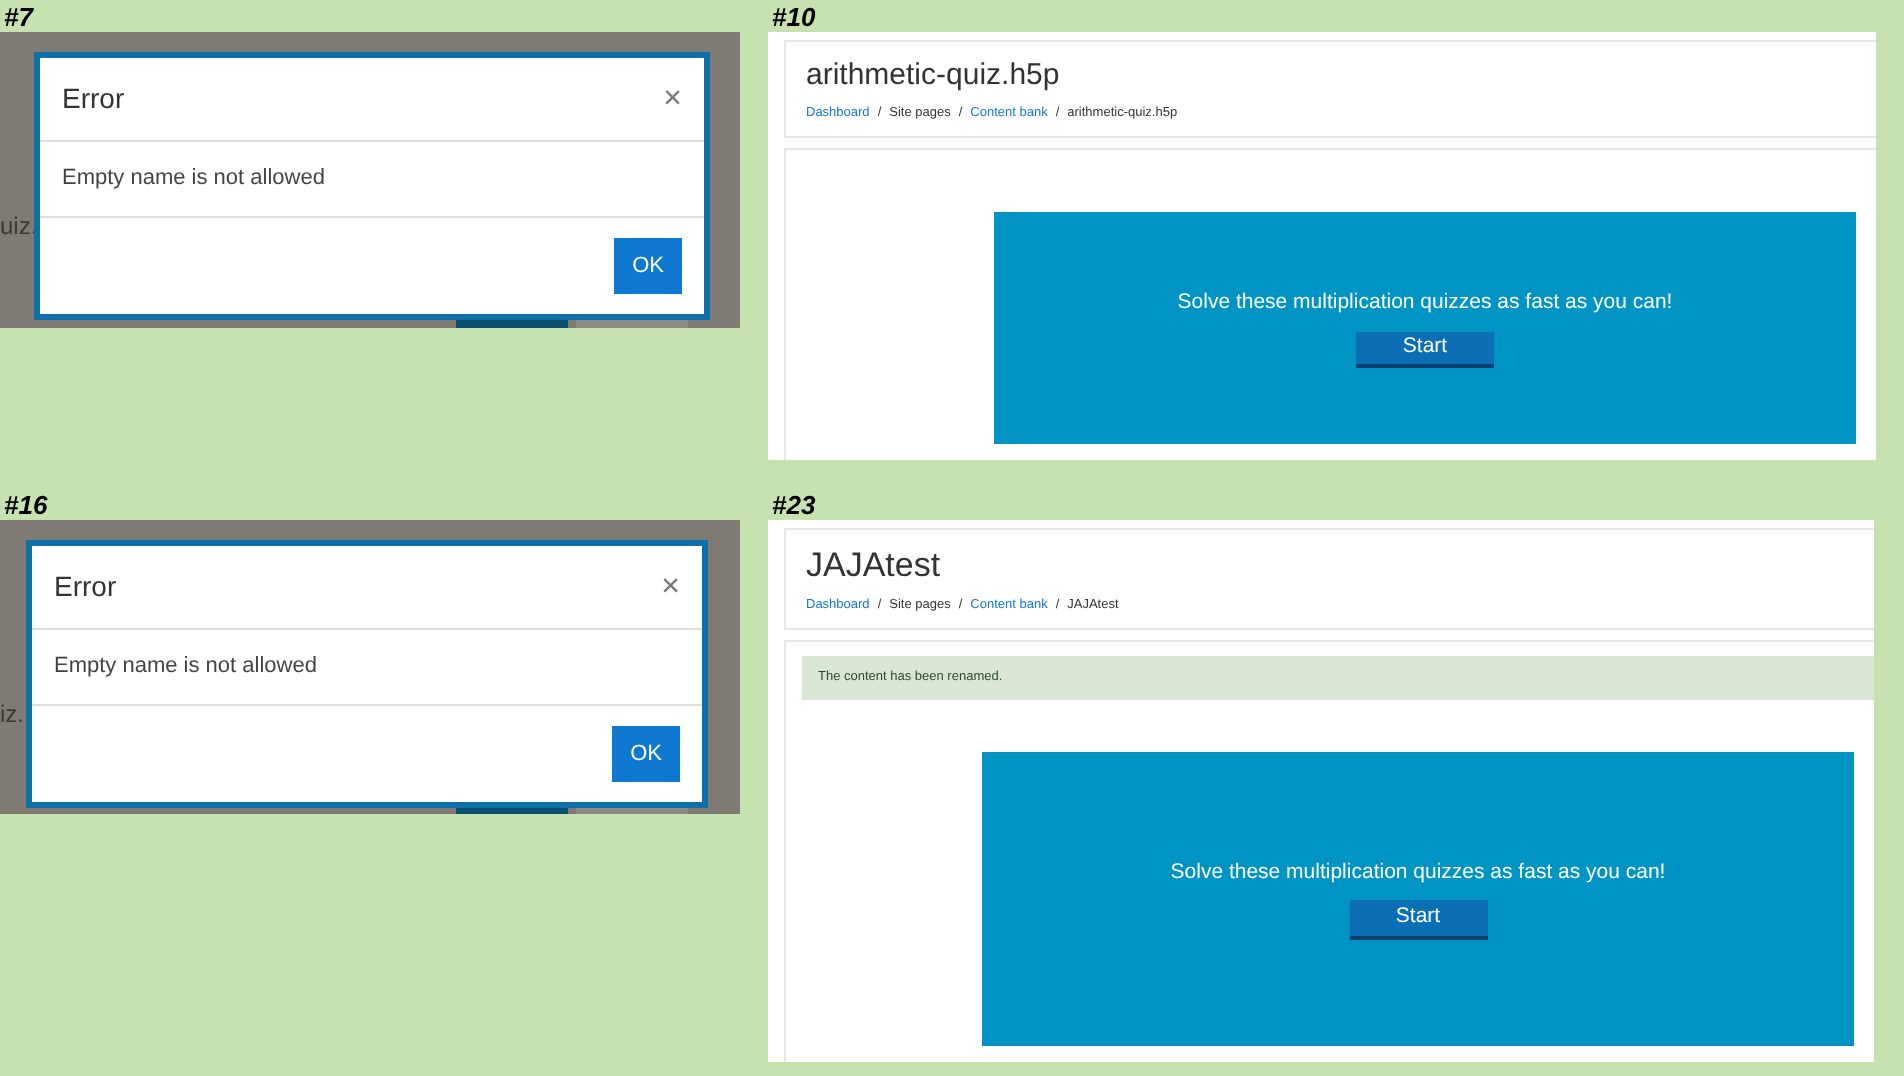 The width and height of the screenshot is (1904, 1076). I want to click on screenshot-number: #7, so click(19, 18).